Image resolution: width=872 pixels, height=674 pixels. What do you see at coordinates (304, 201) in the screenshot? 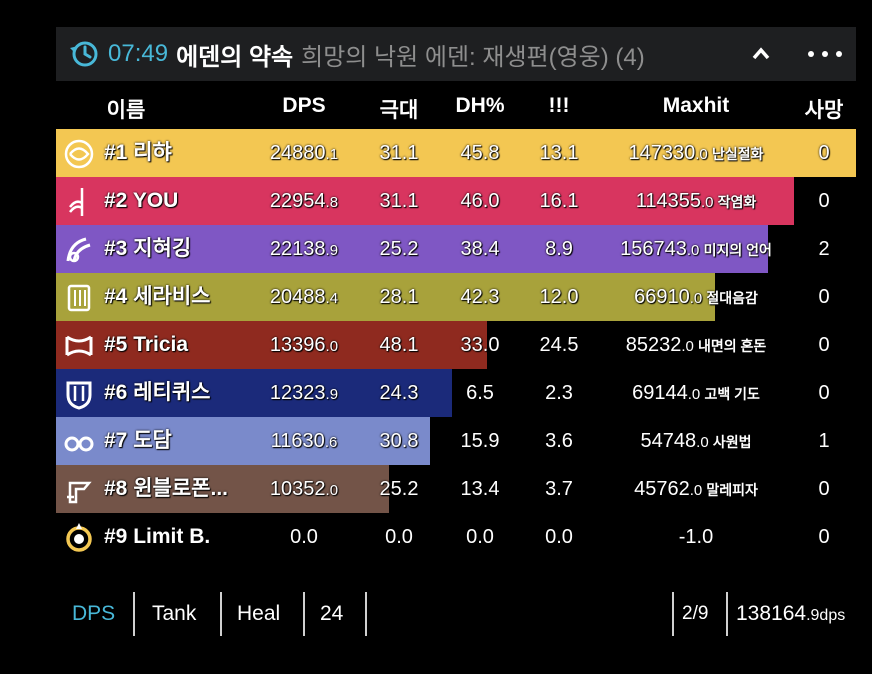
I see `player-dps: 22954.8` at bounding box center [304, 201].